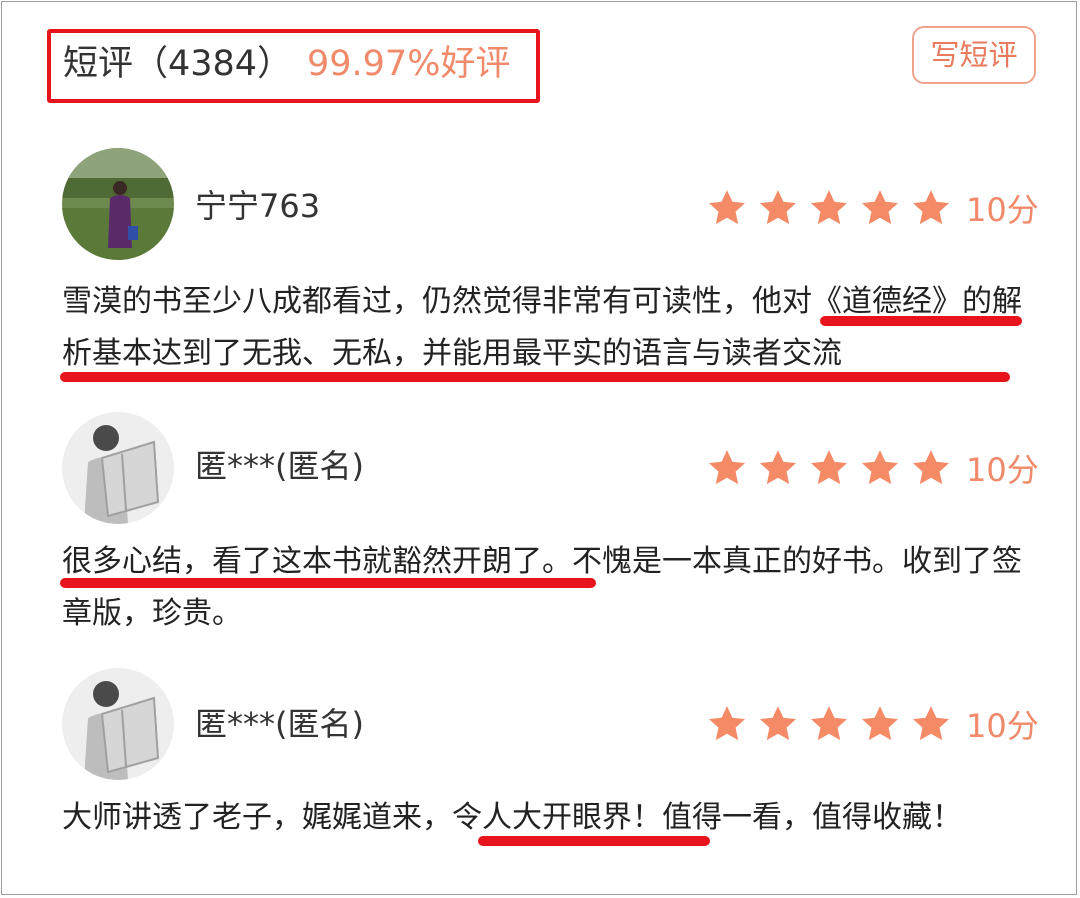 This screenshot has width=1080, height=898. I want to click on comment-text-tail: 值得一看，值得收藏！, so click(812, 817).